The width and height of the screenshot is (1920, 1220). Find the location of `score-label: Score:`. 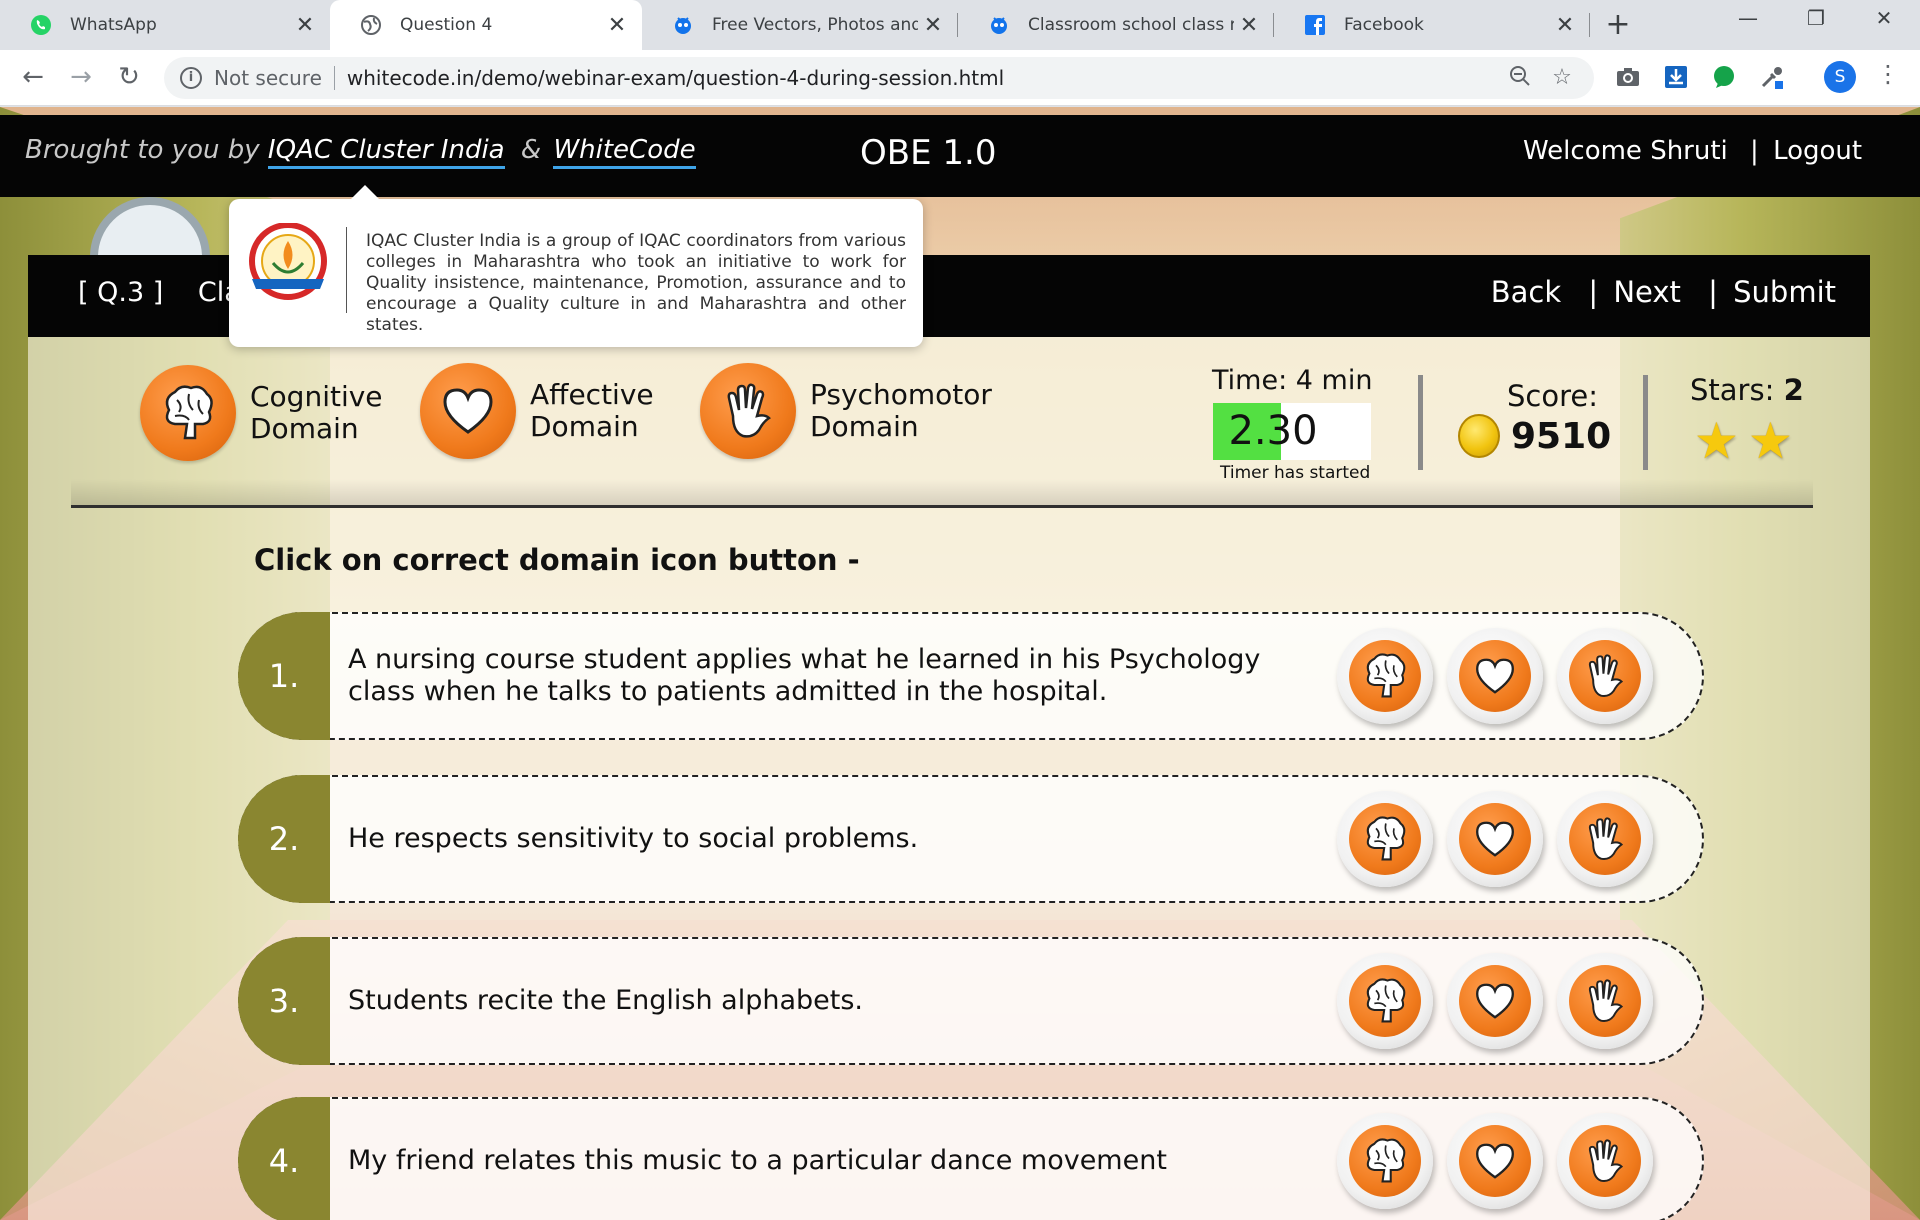

score-label: Score: is located at coordinates (1552, 396).